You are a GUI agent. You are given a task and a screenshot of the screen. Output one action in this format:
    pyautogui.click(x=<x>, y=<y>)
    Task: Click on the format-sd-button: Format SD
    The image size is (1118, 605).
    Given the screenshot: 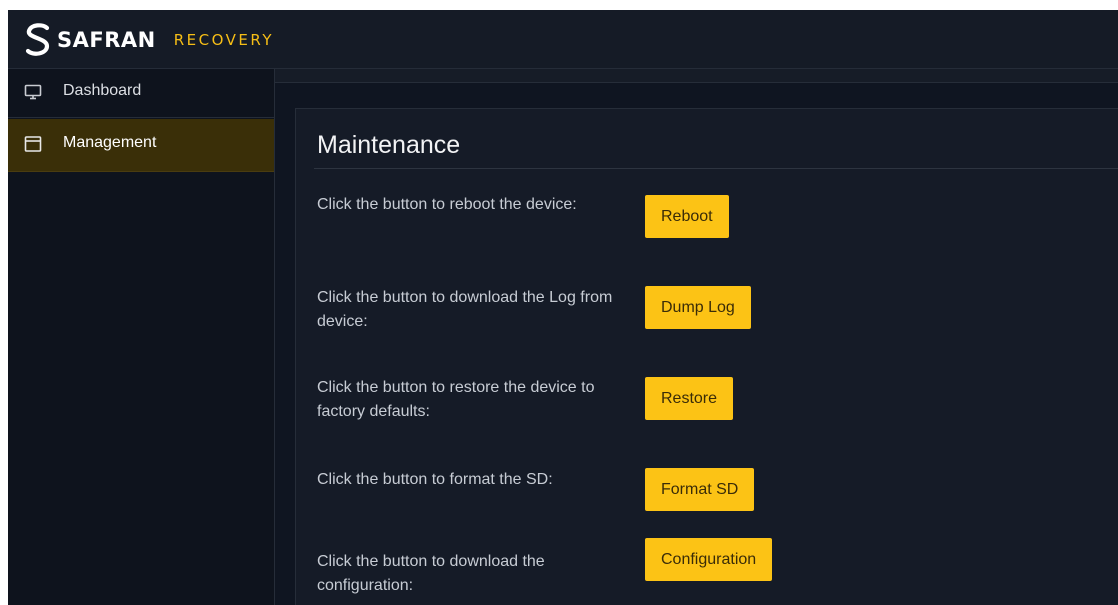 What is the action you would take?
    pyautogui.click(x=700, y=489)
    